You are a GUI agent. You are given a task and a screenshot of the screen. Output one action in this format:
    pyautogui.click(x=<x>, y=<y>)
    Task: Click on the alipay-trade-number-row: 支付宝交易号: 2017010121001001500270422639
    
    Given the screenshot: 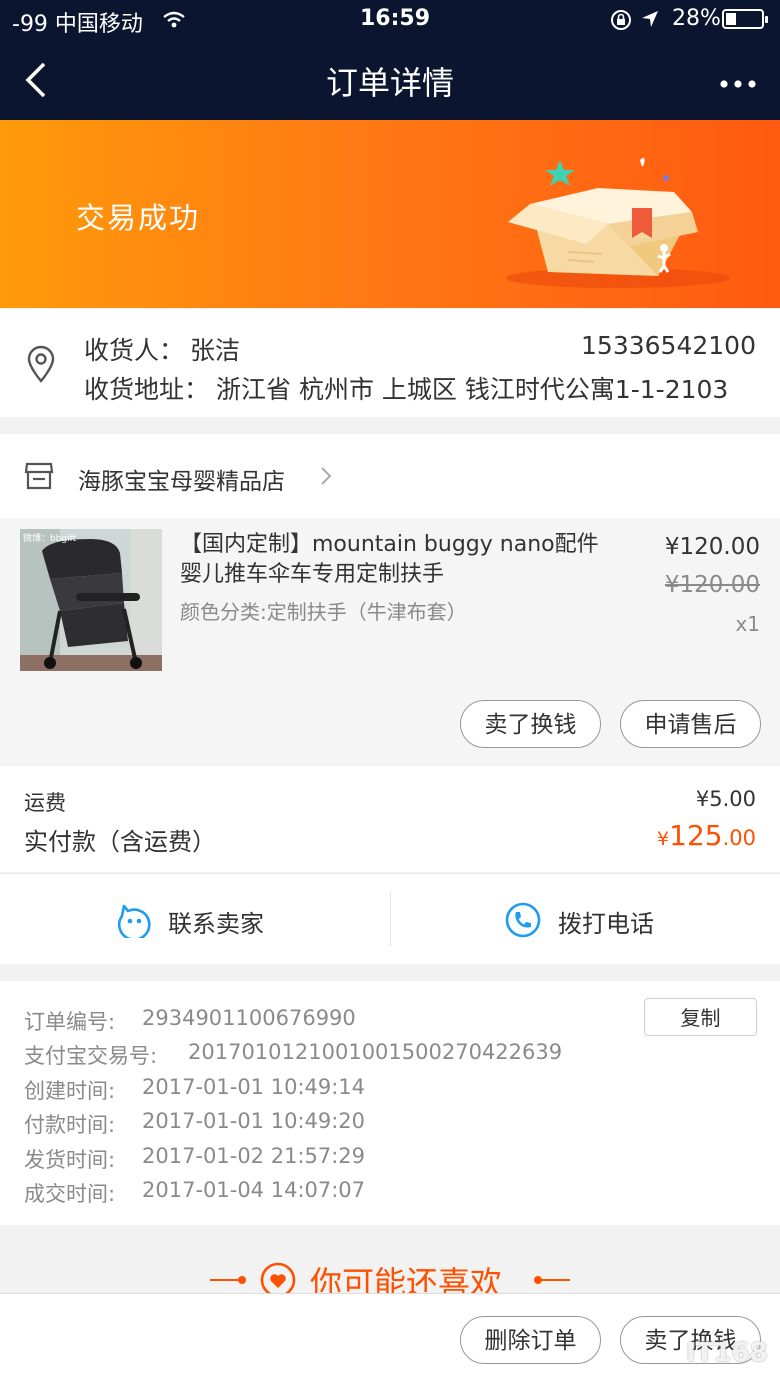 What is the action you would take?
    pyautogui.click(x=293, y=1055)
    